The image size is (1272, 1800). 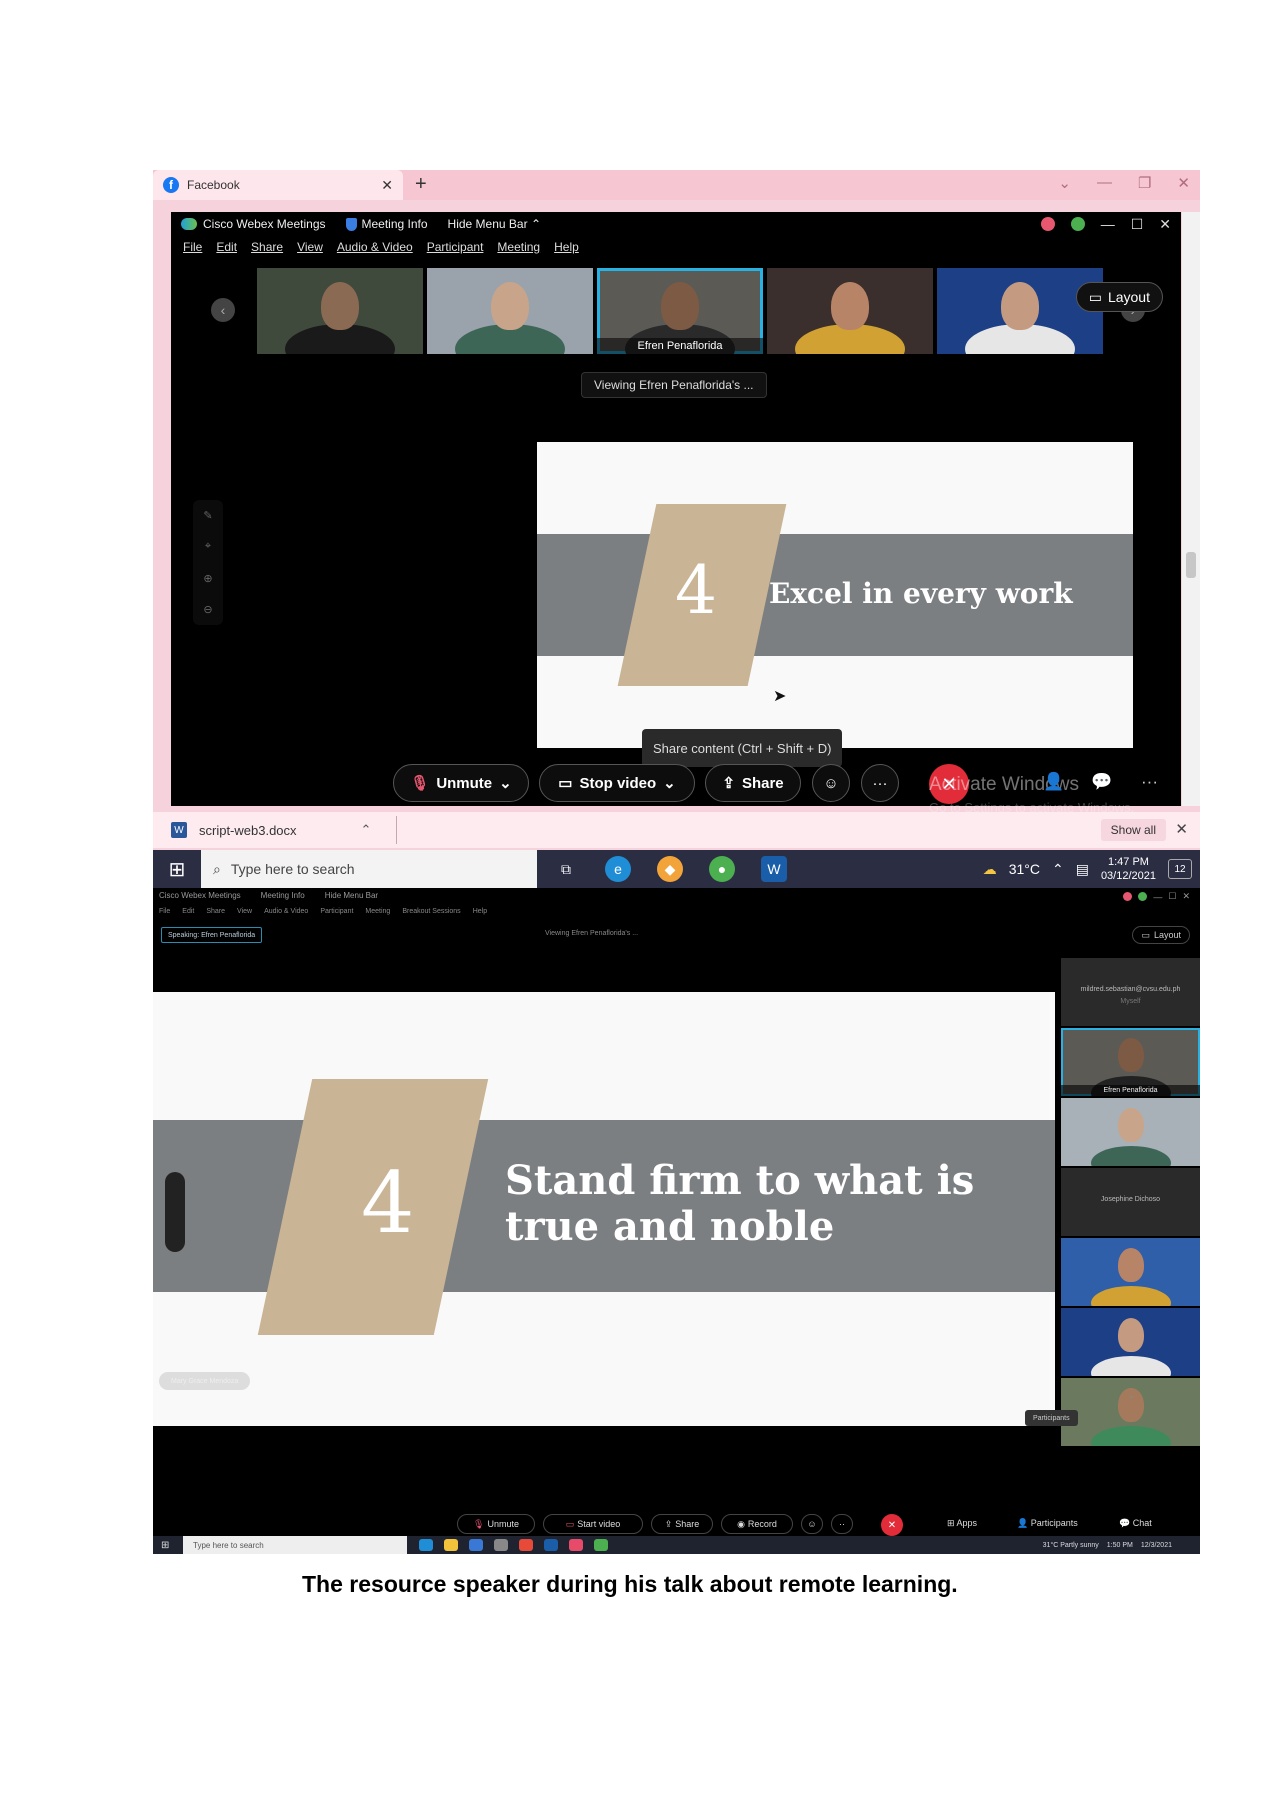 What do you see at coordinates (892, 1525) in the screenshot?
I see `end-meeting-button: ✕` at bounding box center [892, 1525].